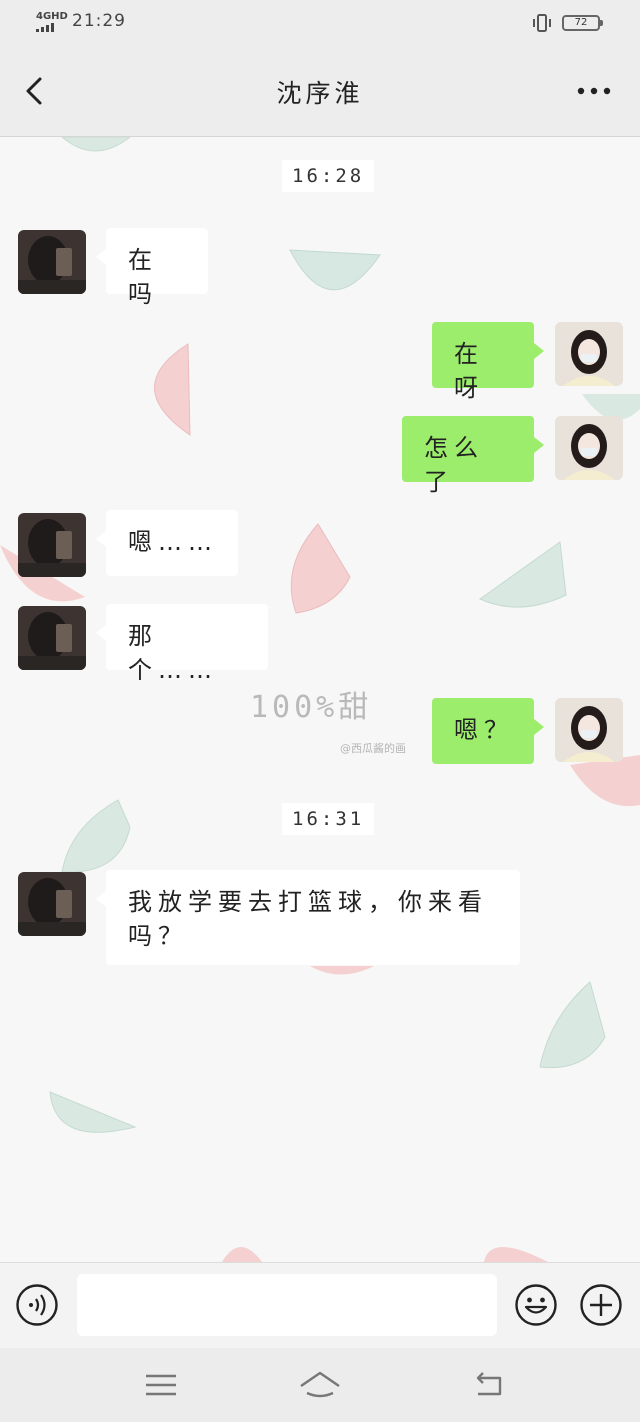 This screenshot has height=1422, width=640. I want to click on wallpaper-signature: @西瓜酱的画, so click(373, 748).